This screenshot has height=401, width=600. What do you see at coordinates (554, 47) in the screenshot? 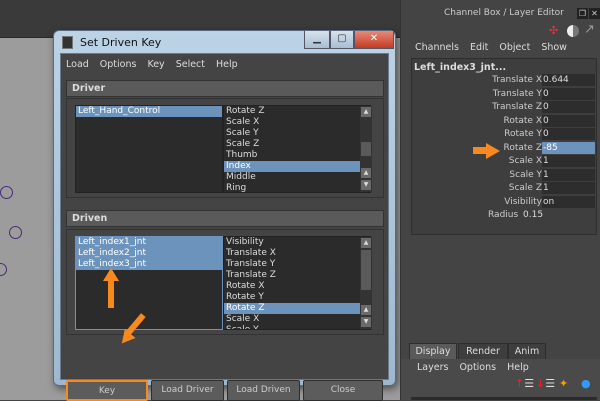
I see `menu-show: Show` at bounding box center [554, 47].